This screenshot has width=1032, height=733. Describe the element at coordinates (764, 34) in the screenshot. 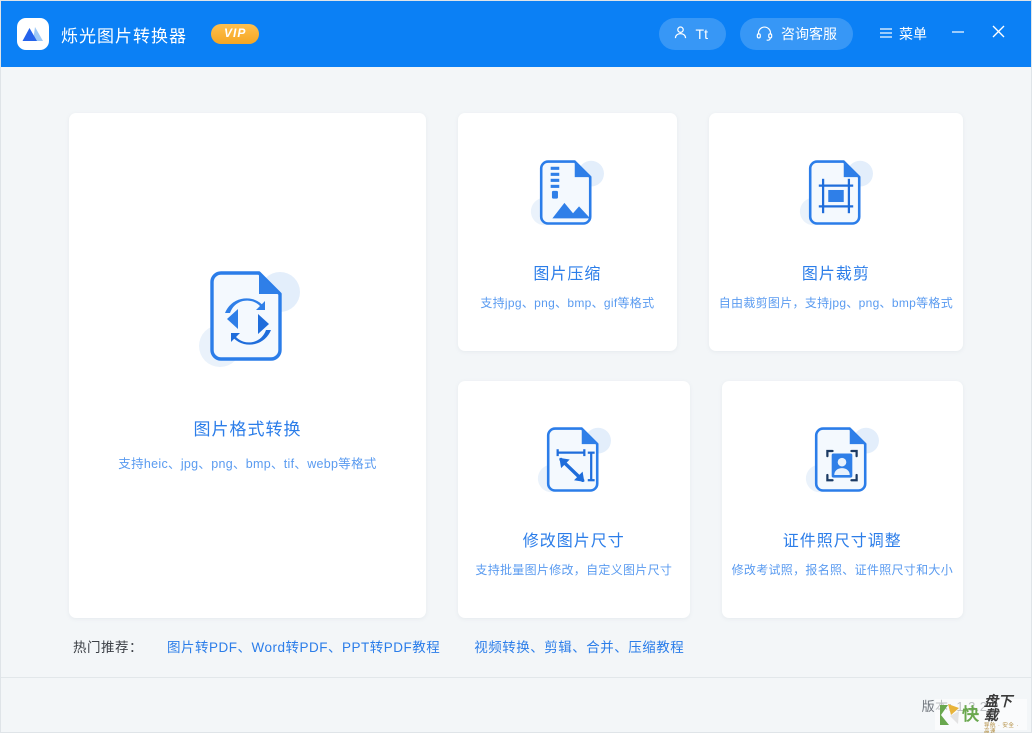

I see `headset-icon` at that location.